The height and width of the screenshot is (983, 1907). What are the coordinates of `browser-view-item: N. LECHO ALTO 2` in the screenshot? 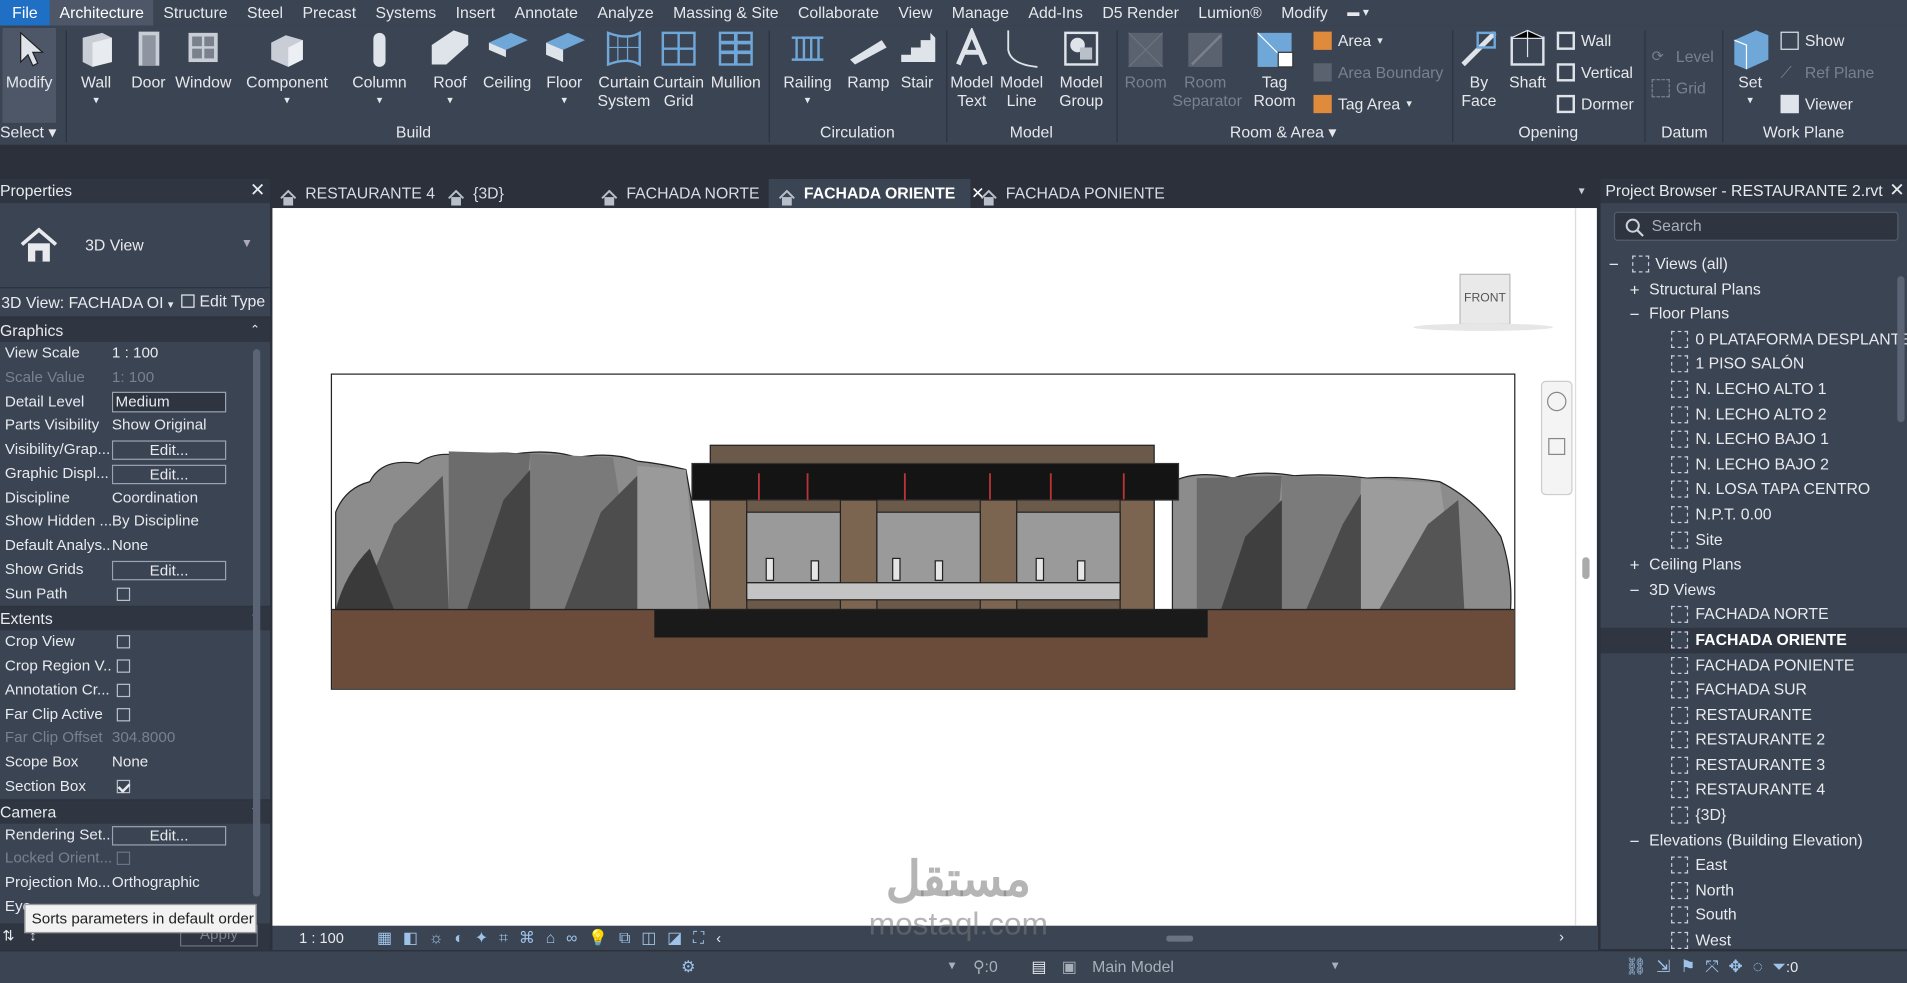 It's located at (1754, 414).